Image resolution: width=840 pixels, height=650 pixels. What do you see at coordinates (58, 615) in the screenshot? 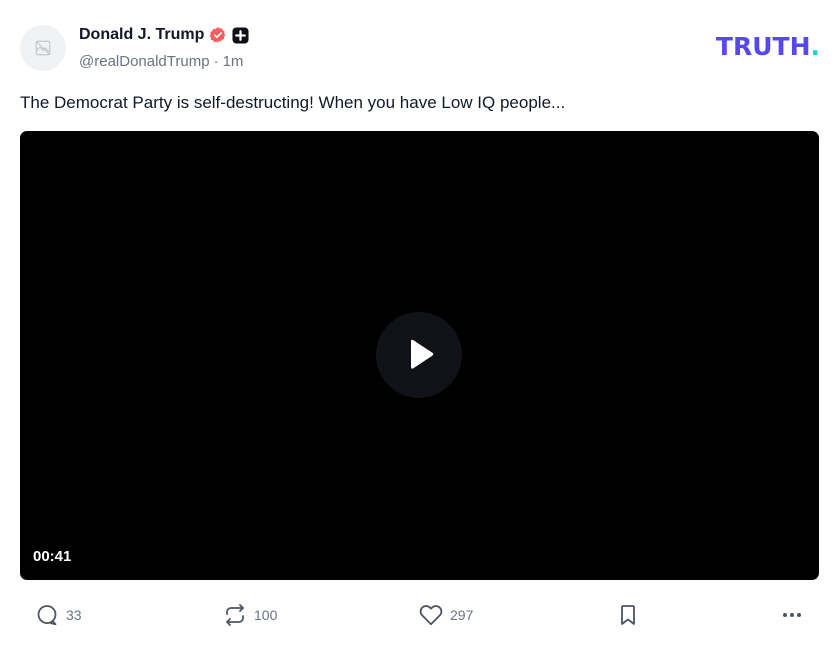
I see `reply-button: 33` at bounding box center [58, 615].